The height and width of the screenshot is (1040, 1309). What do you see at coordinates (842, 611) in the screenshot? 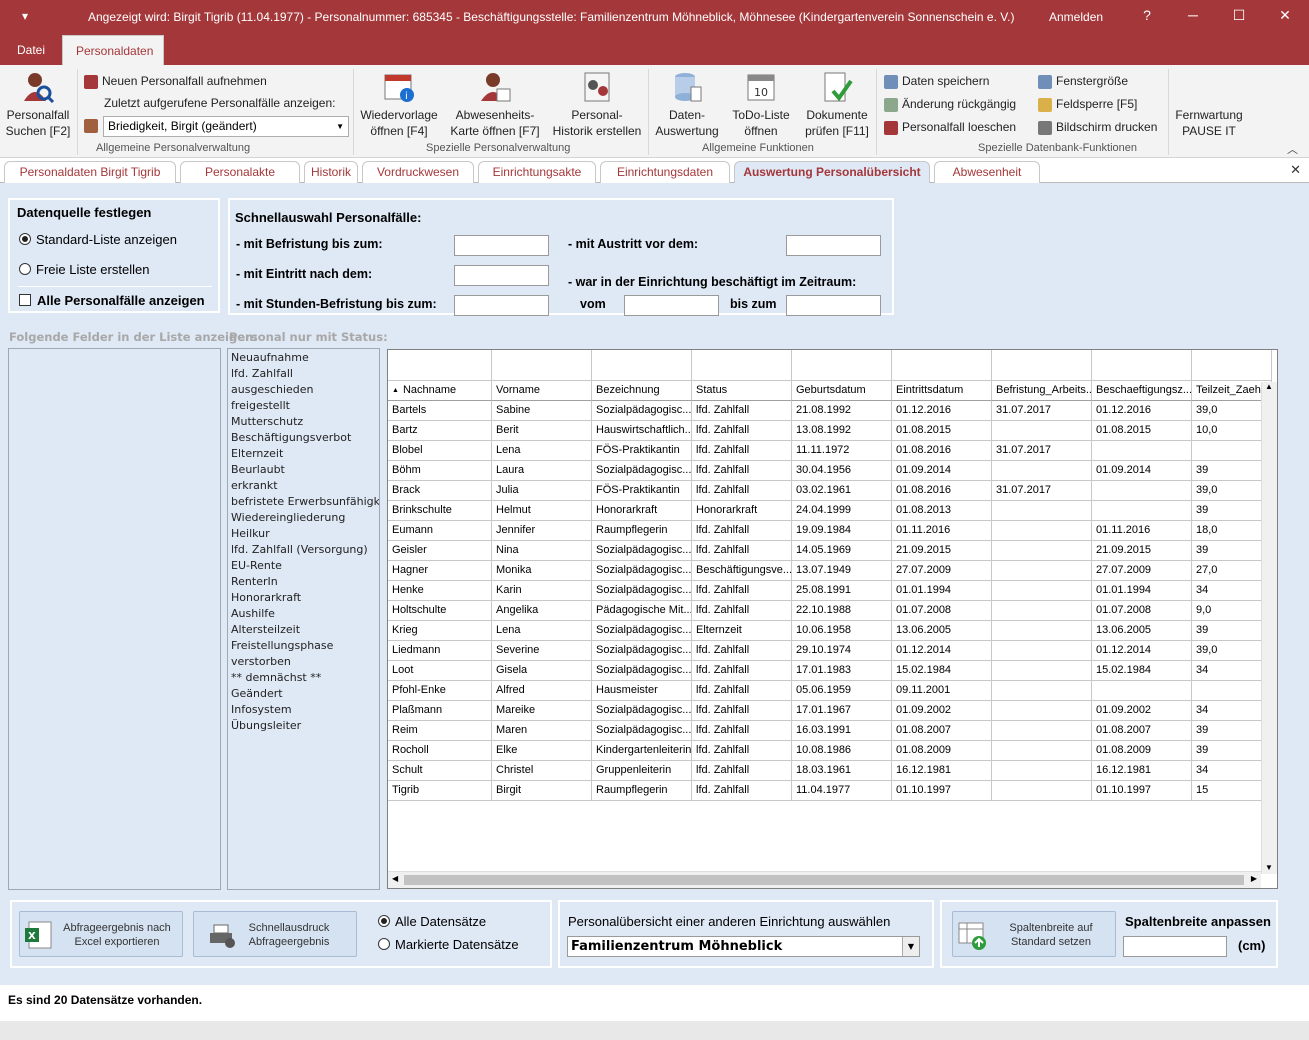
I see `table-cell: 22.10.1988` at bounding box center [842, 611].